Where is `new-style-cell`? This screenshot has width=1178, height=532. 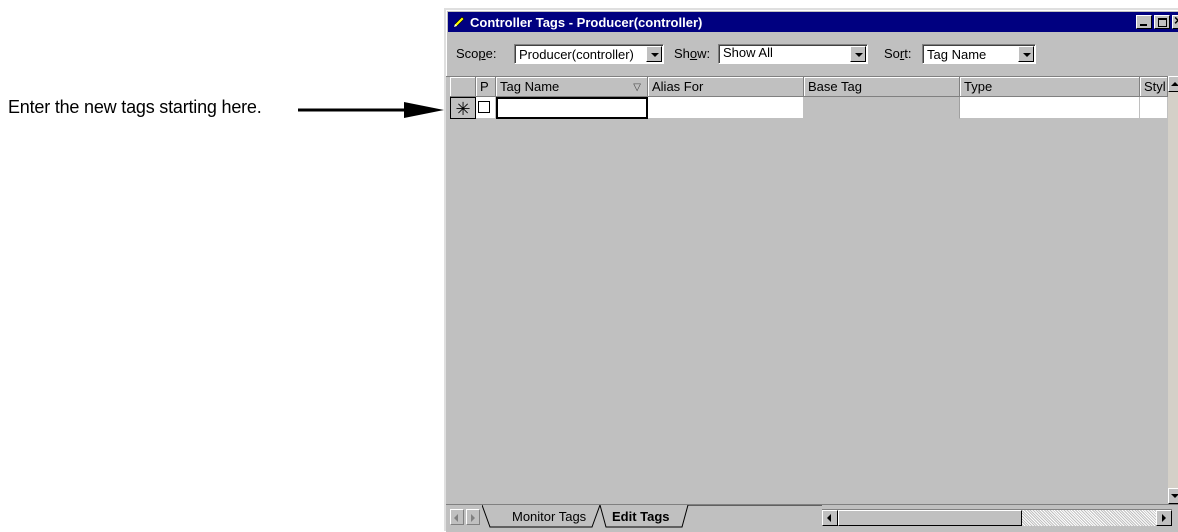 new-style-cell is located at coordinates (1154, 108).